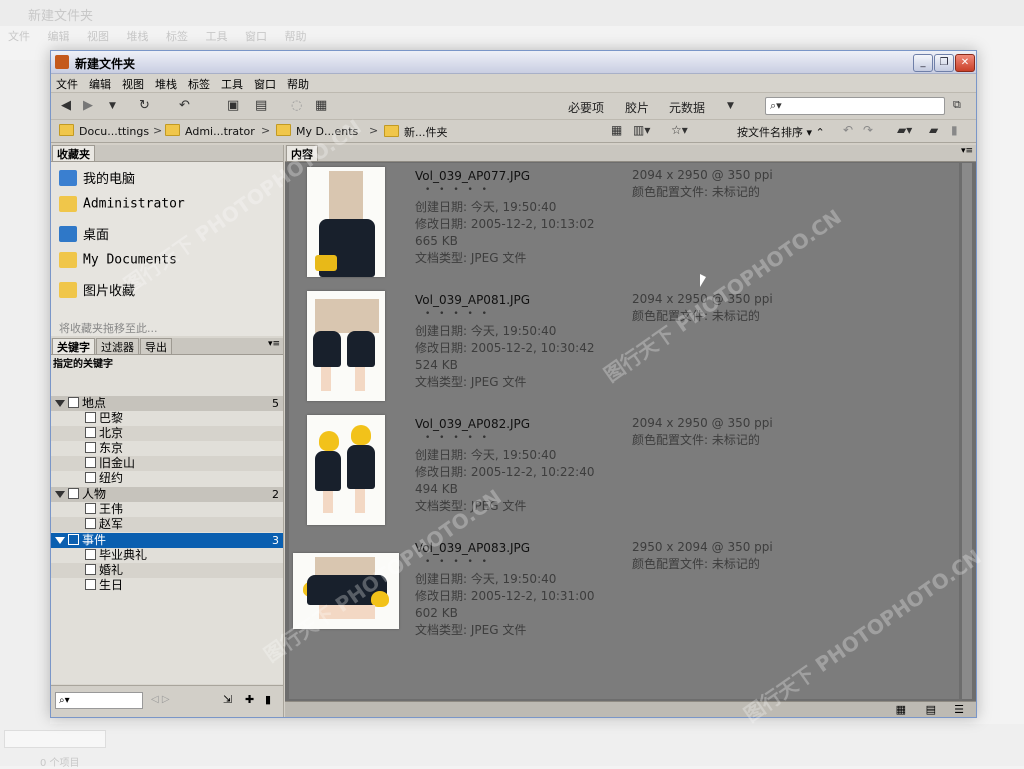 The width and height of the screenshot is (1024, 769). I want to click on back-arrow-icon: ◀, so click(66, 105).